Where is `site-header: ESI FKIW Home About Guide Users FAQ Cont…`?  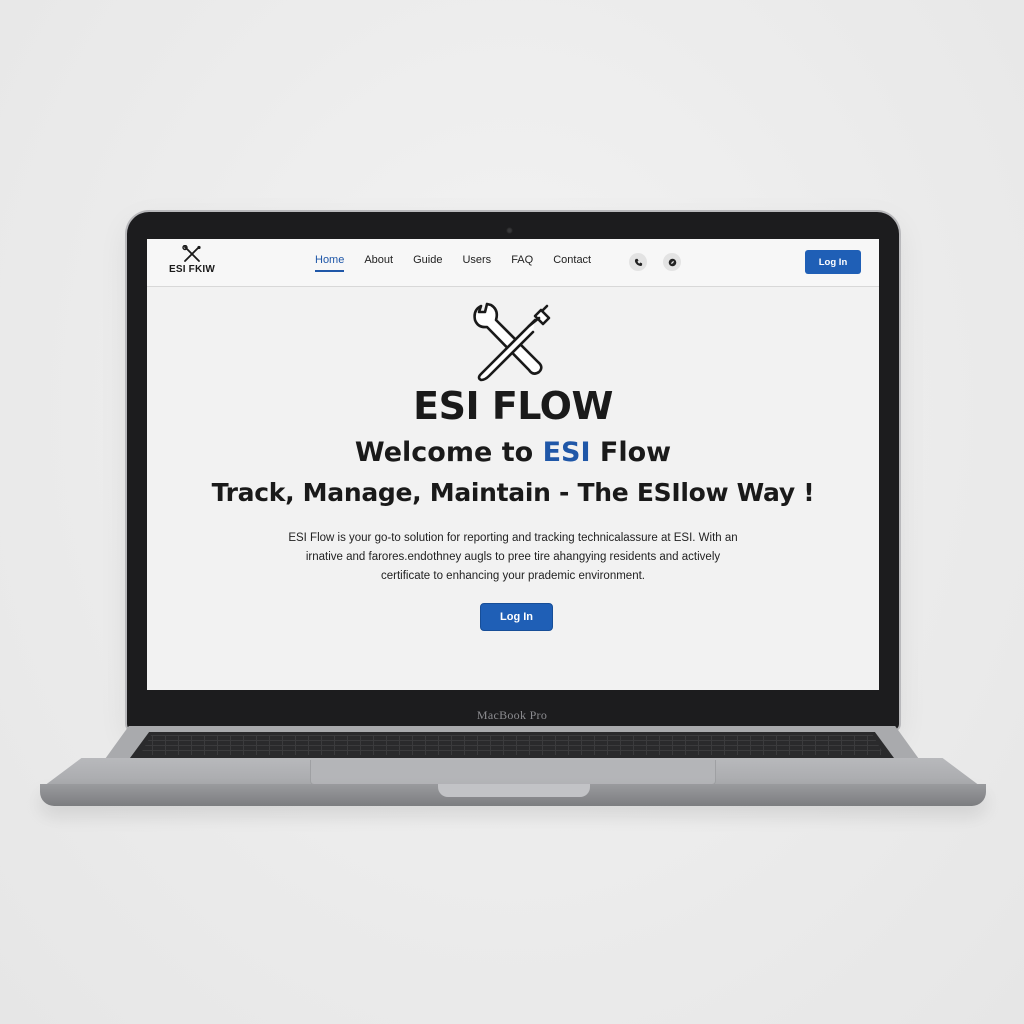 site-header: ESI FKIW Home About Guide Users FAQ Cont… is located at coordinates (513, 263).